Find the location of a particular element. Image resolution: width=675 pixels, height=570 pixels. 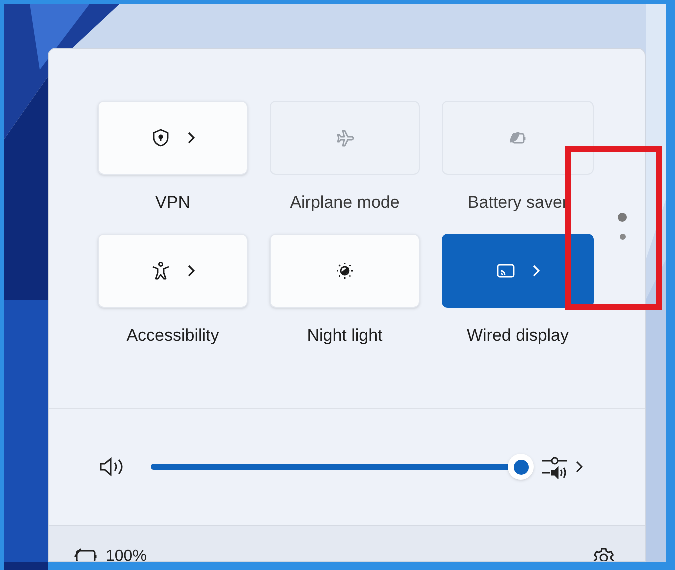

audio-mixer-button is located at coordinates (562, 467).